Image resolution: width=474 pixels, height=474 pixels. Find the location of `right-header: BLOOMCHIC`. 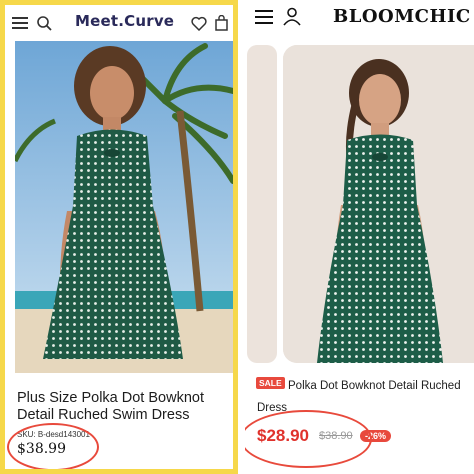

right-header: BLOOMCHIC is located at coordinates (359, 18).